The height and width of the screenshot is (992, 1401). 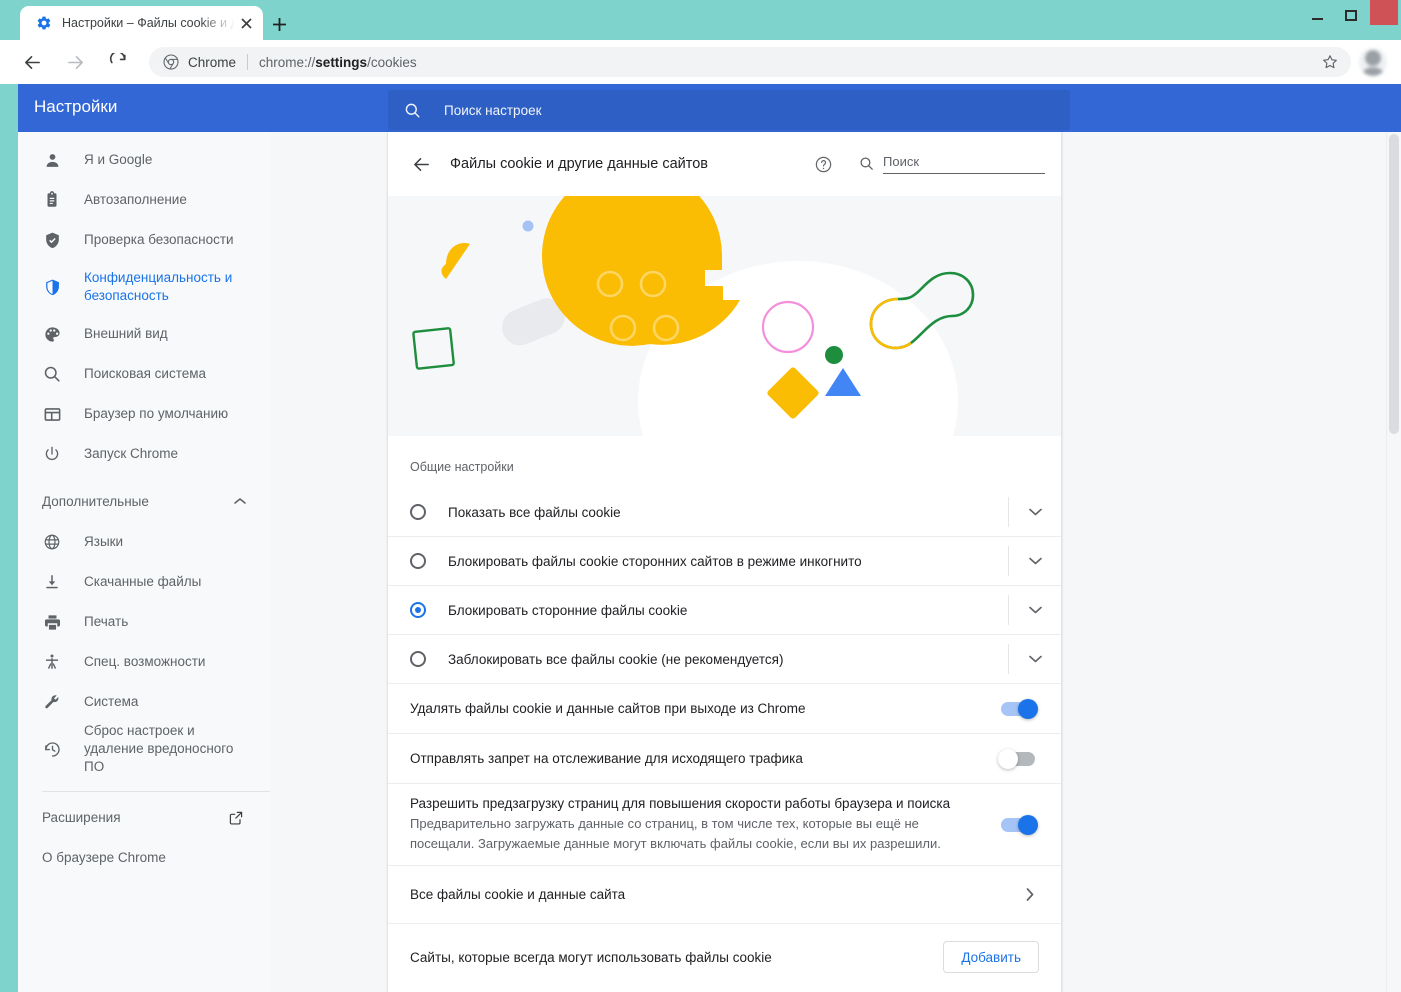 What do you see at coordinates (1384, 12) in the screenshot?
I see `close-window-button` at bounding box center [1384, 12].